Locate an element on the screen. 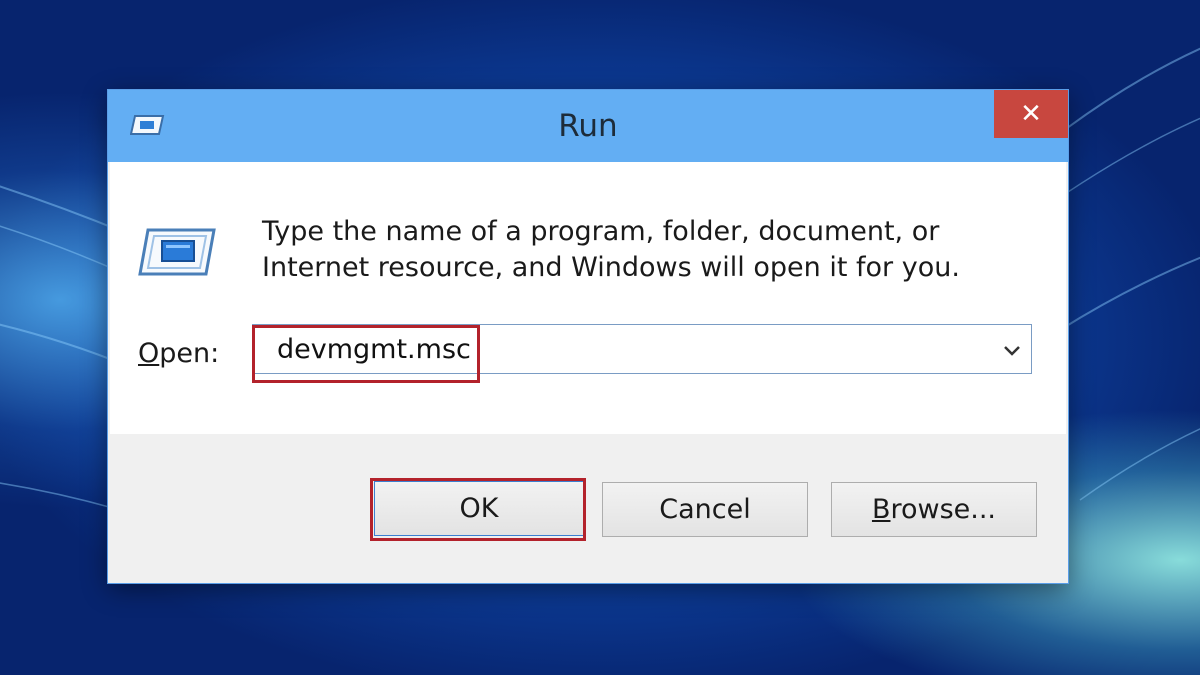  open-label-rest: pen: is located at coordinates (189, 353).